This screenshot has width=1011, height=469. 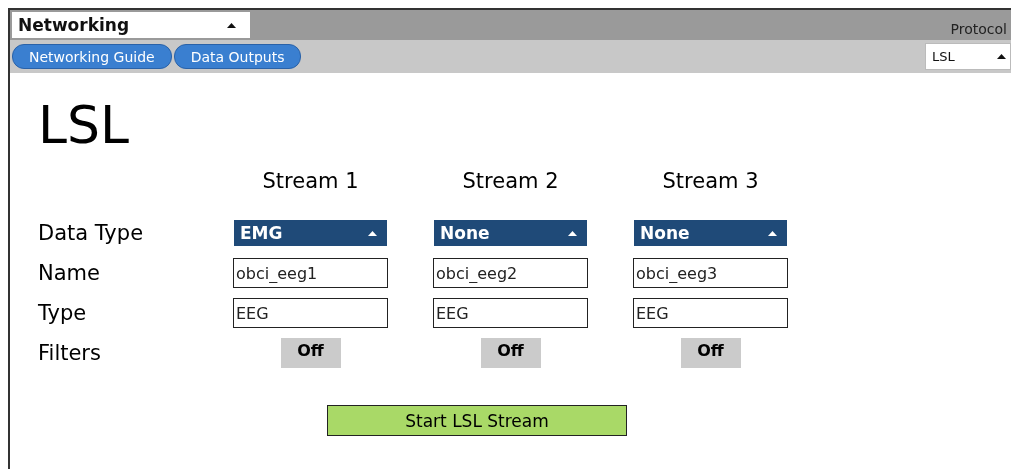 What do you see at coordinates (63, 313) in the screenshot?
I see `row-label: Type` at bounding box center [63, 313].